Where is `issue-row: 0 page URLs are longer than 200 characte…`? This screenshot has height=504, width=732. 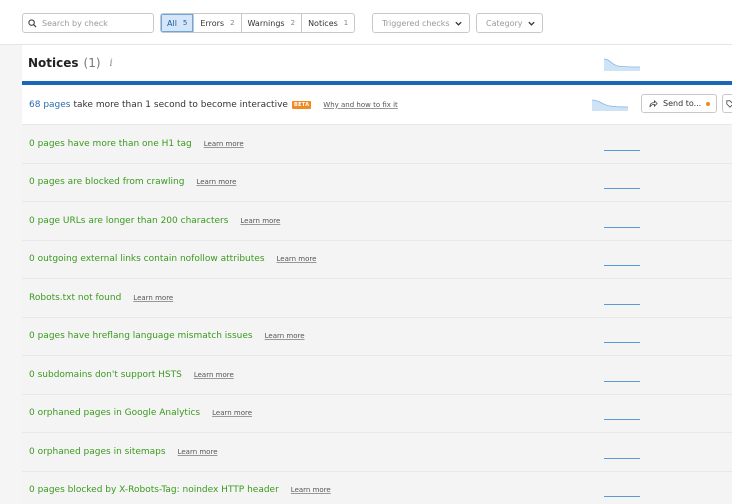
issue-row: 0 page URLs are longer than 200 characte… is located at coordinates (377, 221).